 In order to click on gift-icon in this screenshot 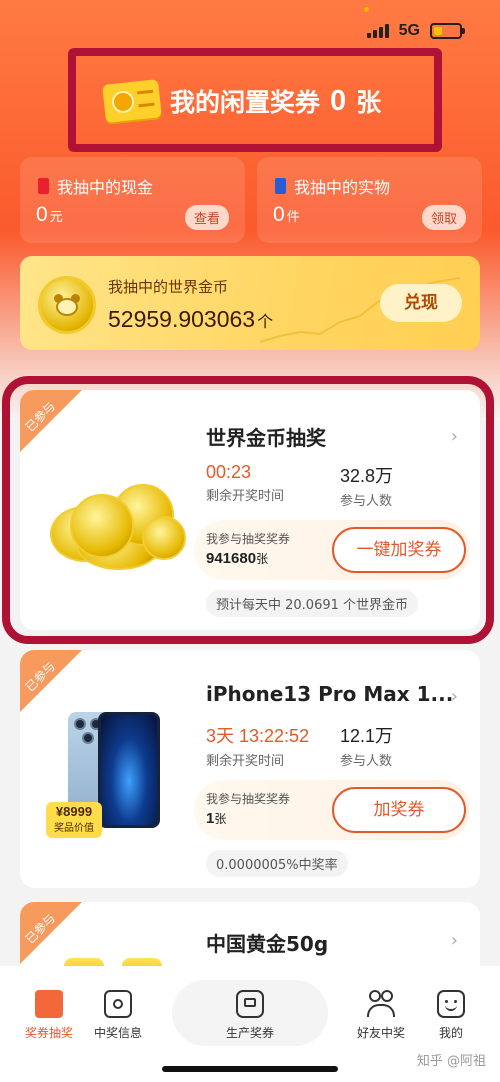, I will do `click(49, 1004)`.